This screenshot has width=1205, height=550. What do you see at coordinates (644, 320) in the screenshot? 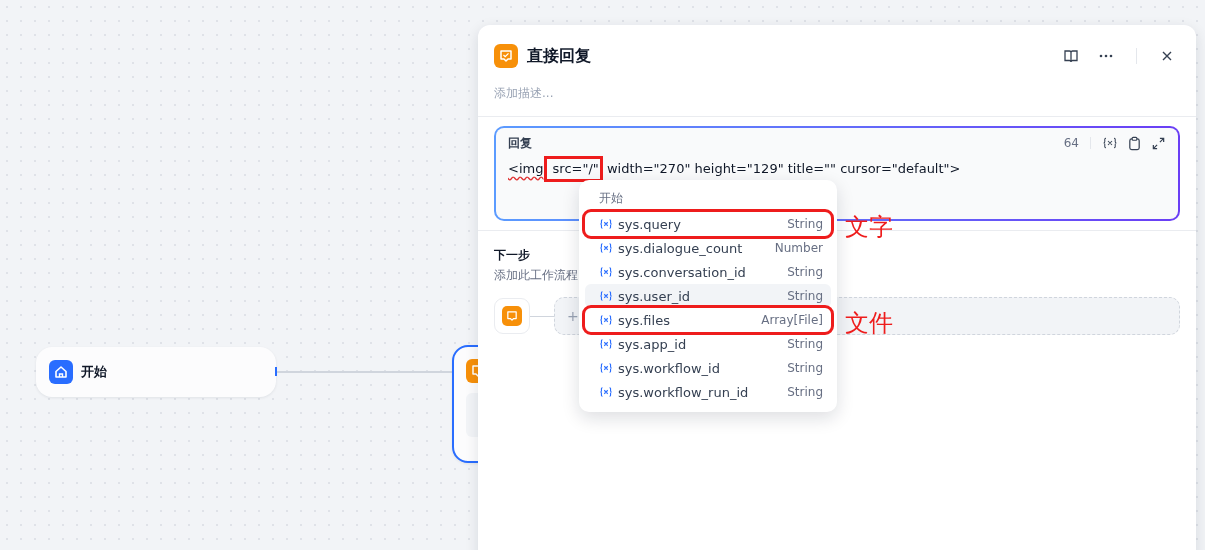
I see `variable-name: sys.files` at bounding box center [644, 320].